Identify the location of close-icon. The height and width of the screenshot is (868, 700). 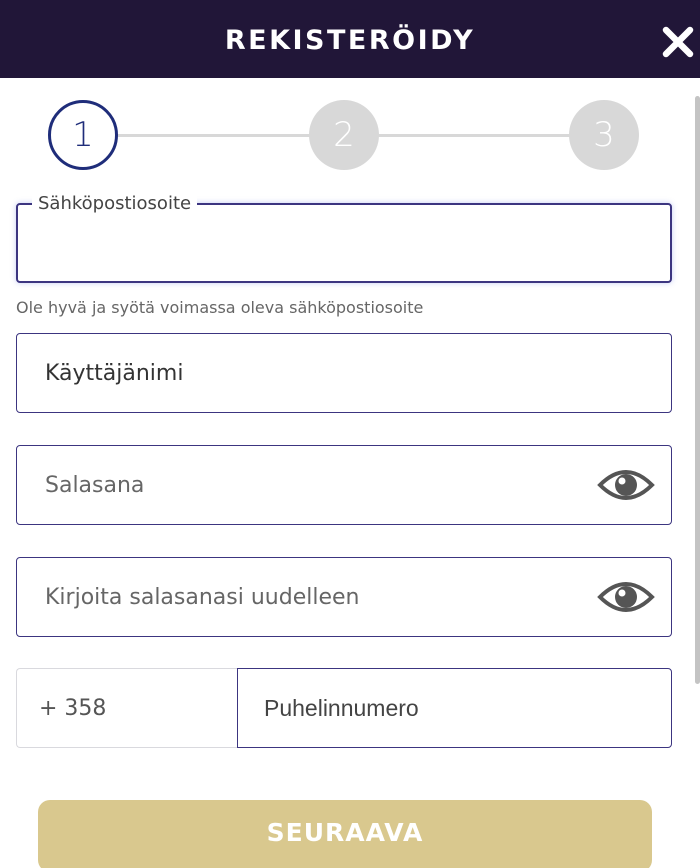
(678, 42).